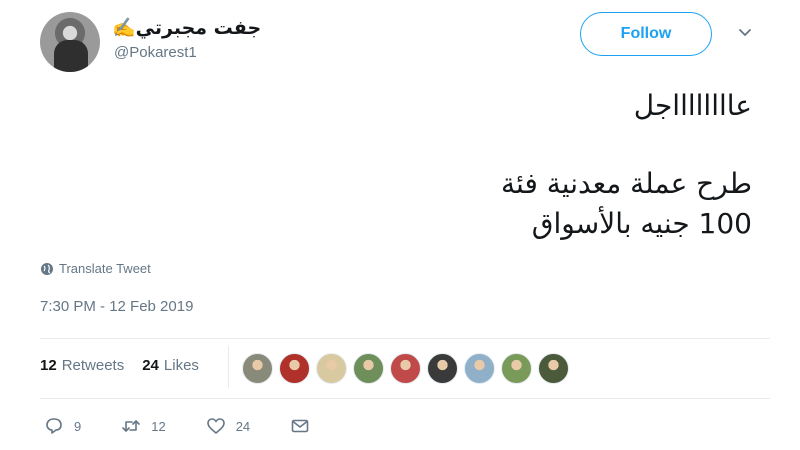 The width and height of the screenshot is (800, 450). I want to click on retweet-count: 12, so click(158, 426).